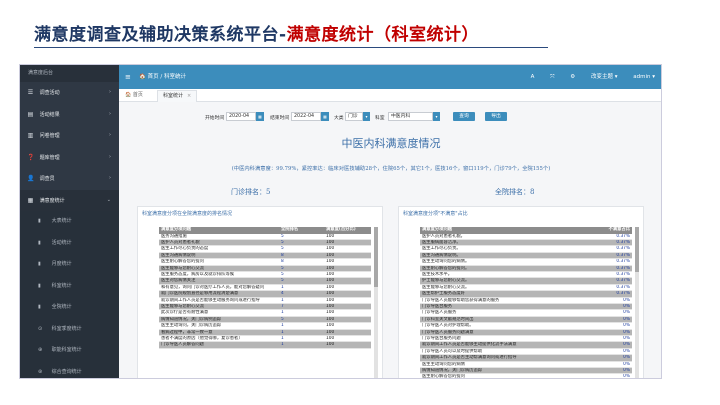 This screenshot has height=405, width=720. What do you see at coordinates (391, 143) in the screenshot?
I see `report-title: 中医内科满意度情况` at bounding box center [391, 143].